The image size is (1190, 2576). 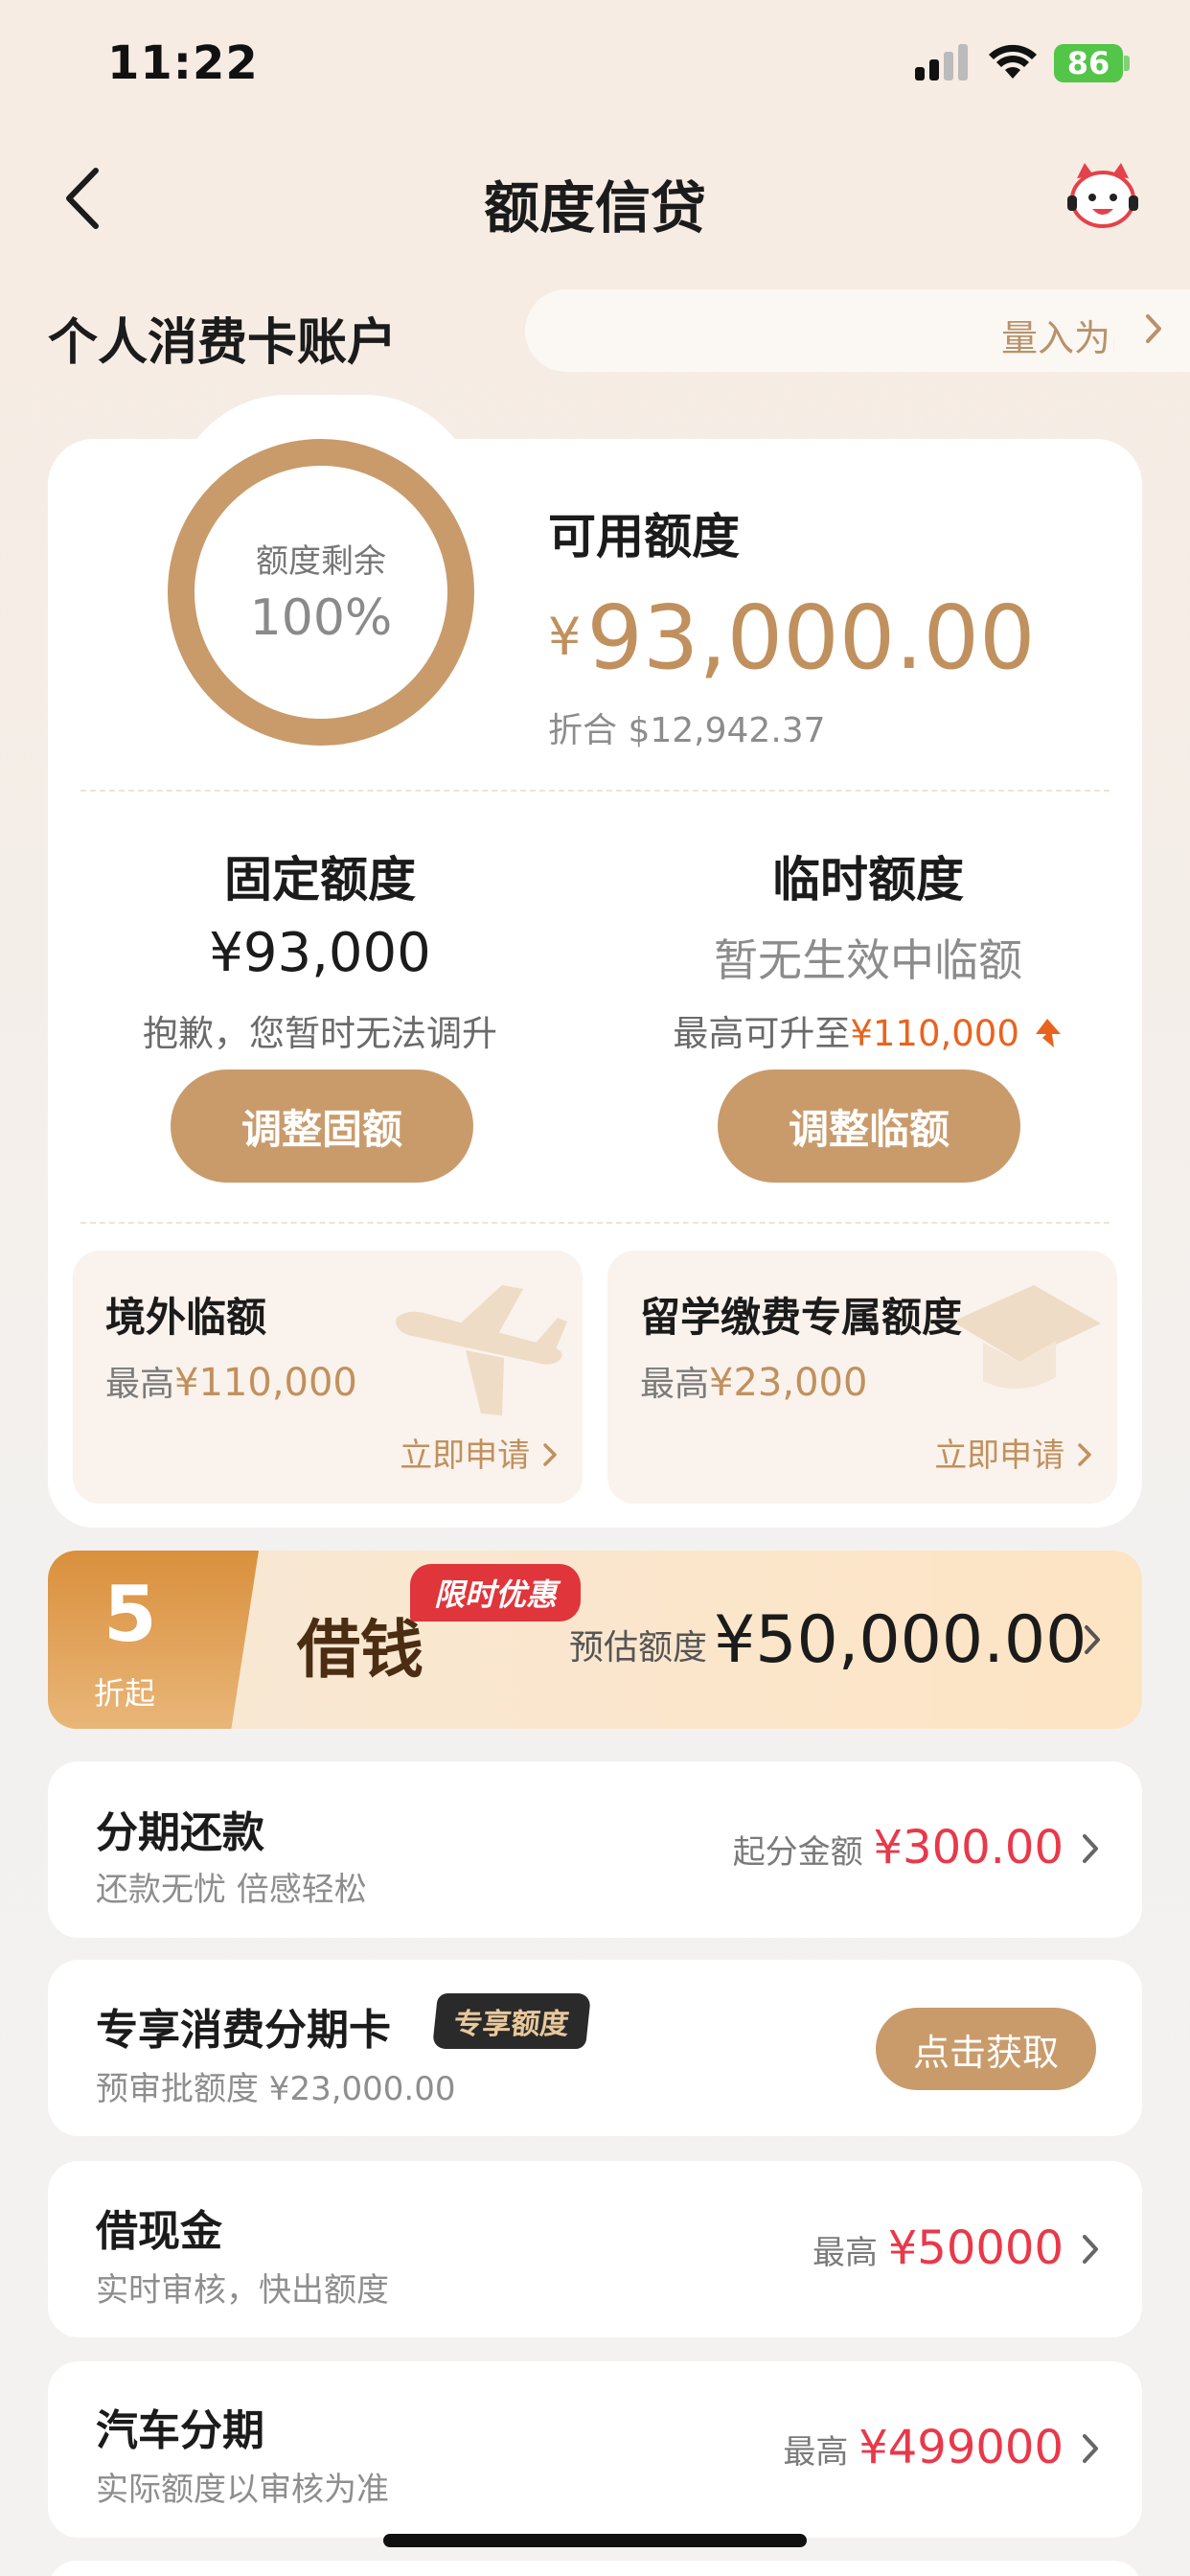 I want to click on study-abroad-quota-card: 留学缴费专属额度 最高¥23,000 立即申请, so click(x=862, y=1377).